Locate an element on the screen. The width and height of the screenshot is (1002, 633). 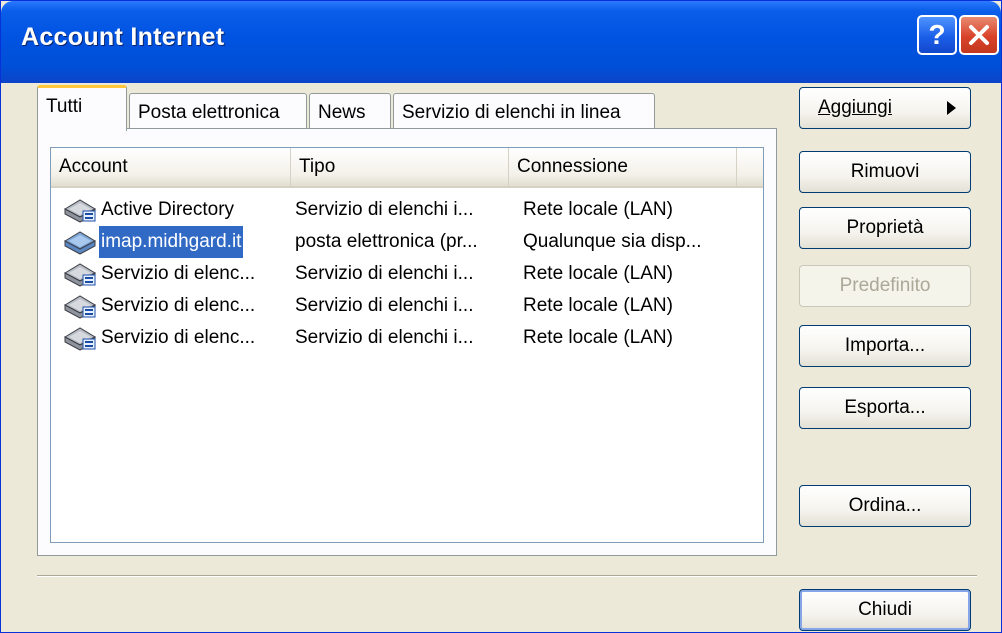
tab-label: Posta elettronica is located at coordinates (209, 112).